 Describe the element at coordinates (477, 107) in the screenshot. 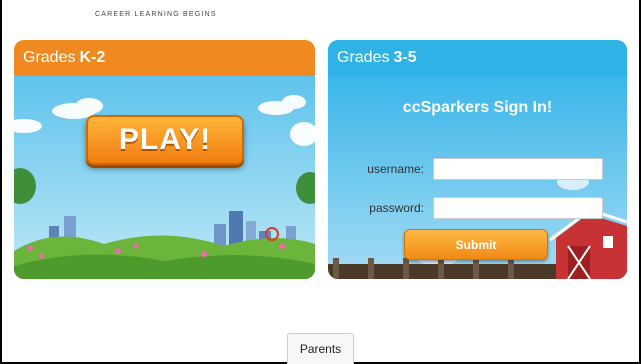

I see `signin-title: ccSparkers Sign In!` at that location.